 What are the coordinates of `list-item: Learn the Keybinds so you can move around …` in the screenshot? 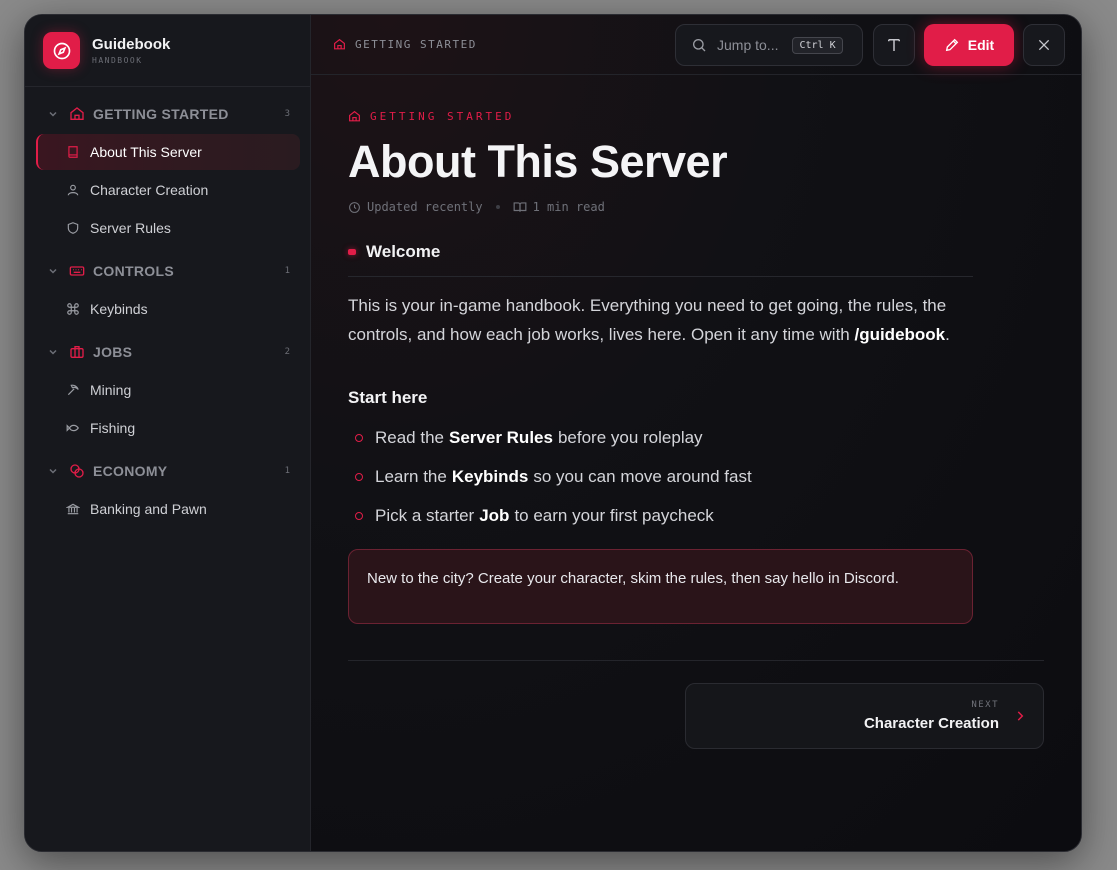 It's located at (660, 476).